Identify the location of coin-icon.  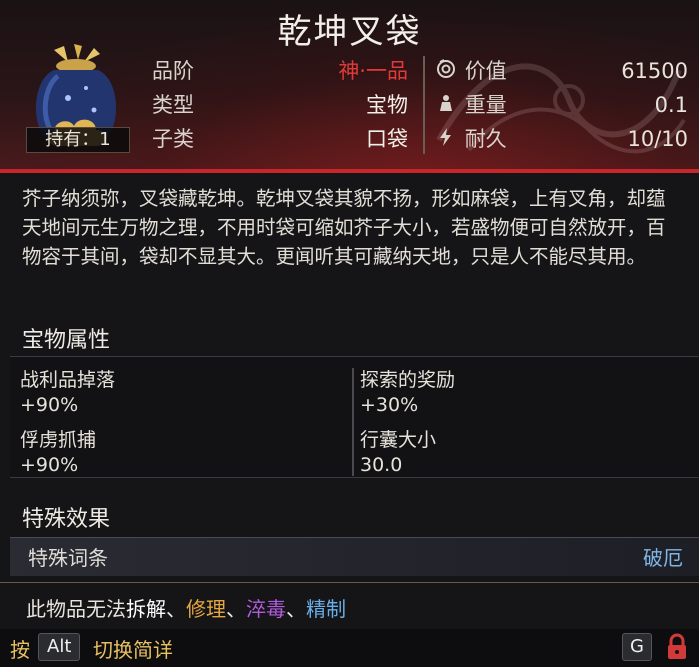
(447, 72).